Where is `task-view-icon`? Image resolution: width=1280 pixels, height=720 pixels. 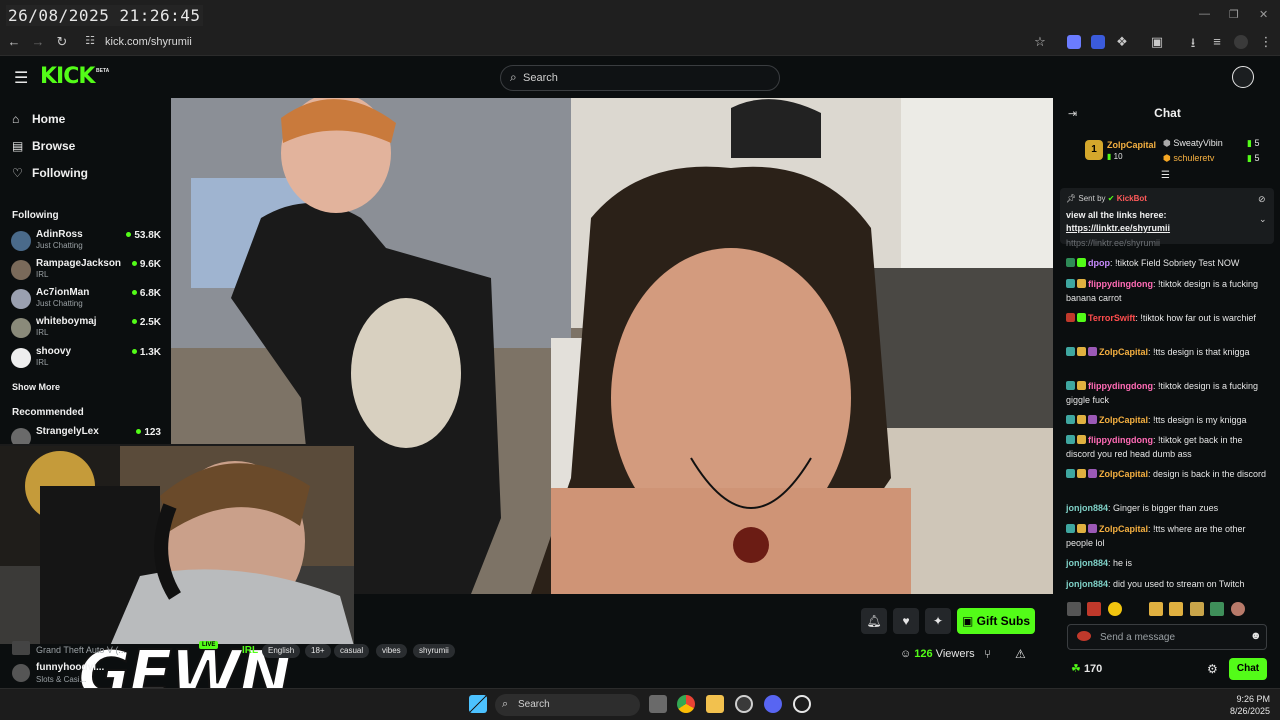
task-view-icon is located at coordinates (658, 704).